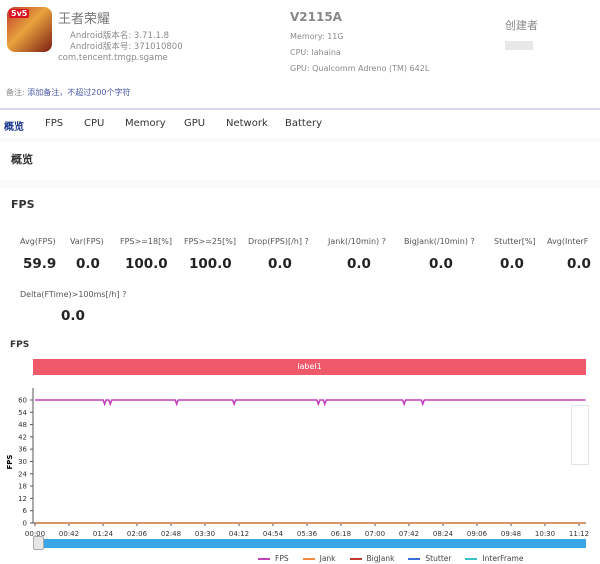 This screenshot has width=600, height=564. I want to click on fps-section-title: FPS, so click(23, 204).